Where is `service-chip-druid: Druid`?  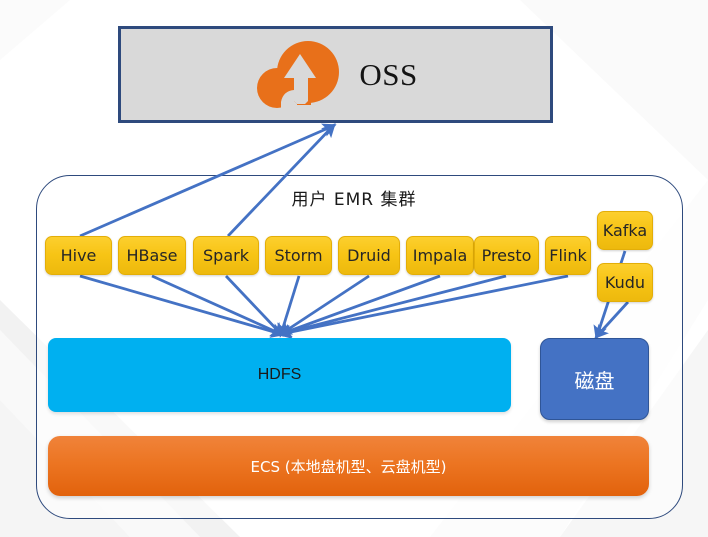
service-chip-druid: Druid is located at coordinates (369, 255).